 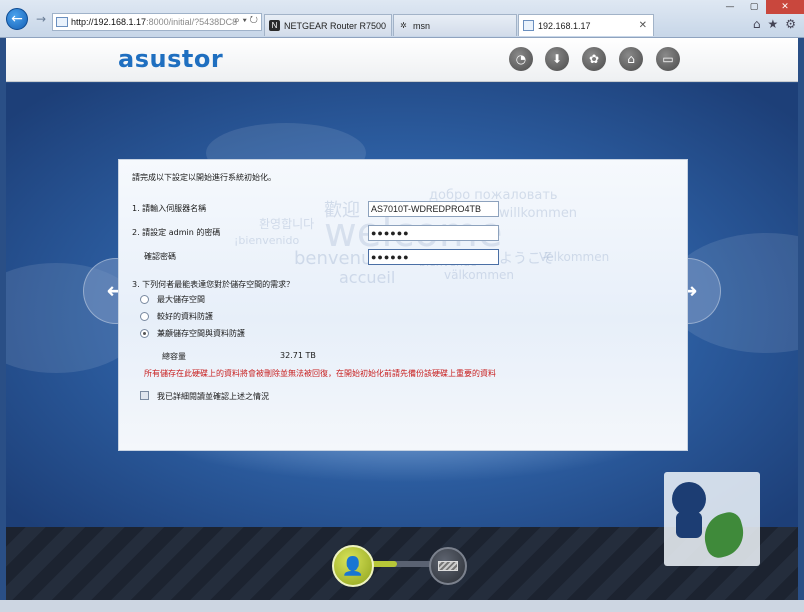 I want to click on msn-favicon-icon: ✲, so click(x=403, y=25).